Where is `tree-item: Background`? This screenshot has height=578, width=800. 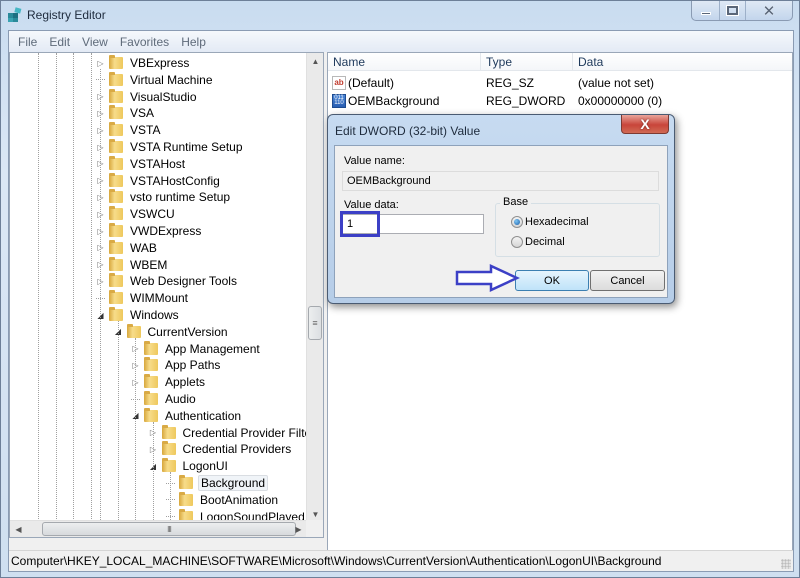
tree-item: Background is located at coordinates (217, 483).